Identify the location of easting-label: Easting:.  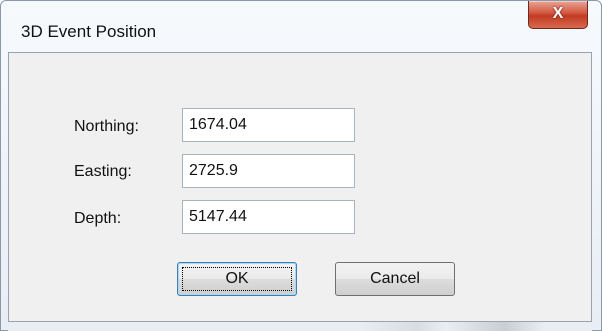
(103, 171).